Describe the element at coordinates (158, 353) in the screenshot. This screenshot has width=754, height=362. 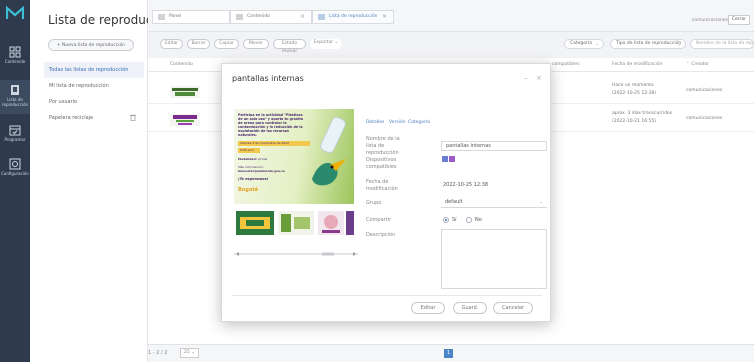
I see `page-range: 1 - 2 / 2` at that location.